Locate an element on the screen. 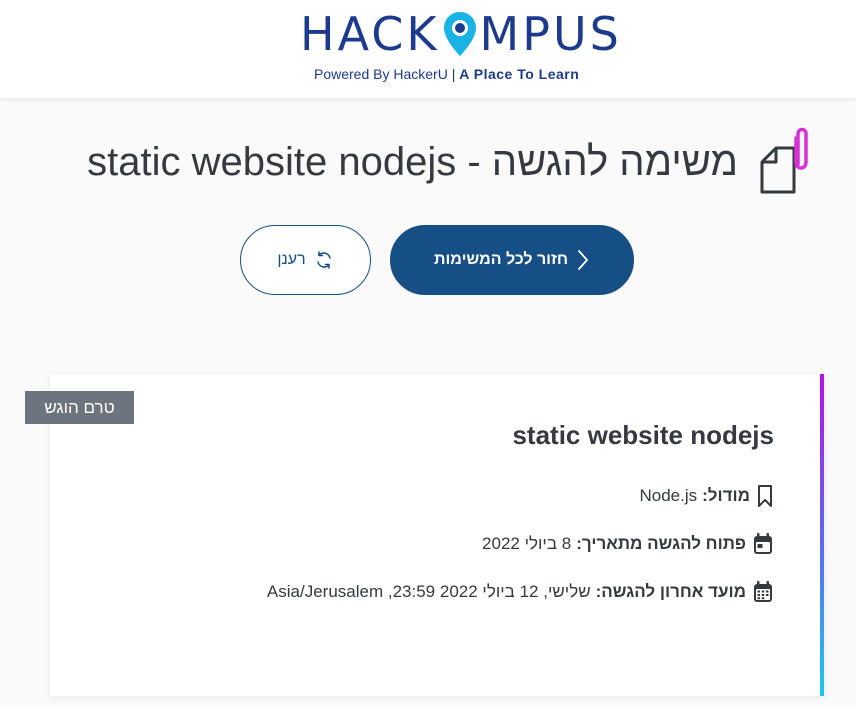 This screenshot has height=705, width=856. logo-wordmark: HACK MPUS is located at coordinates (461, 34).